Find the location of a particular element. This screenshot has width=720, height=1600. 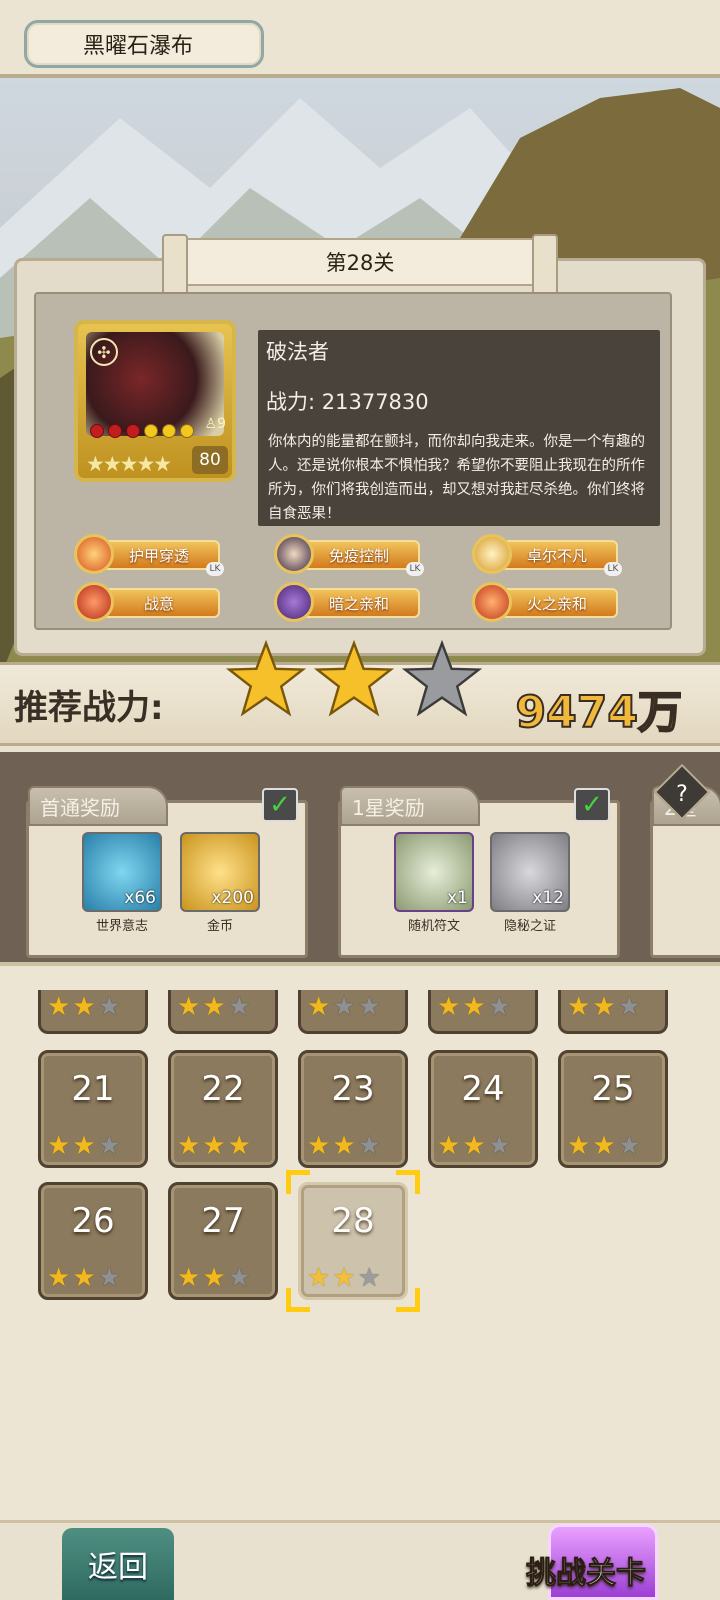

level-tile-28: 28 ★ ★ ★ is located at coordinates (353, 1241).